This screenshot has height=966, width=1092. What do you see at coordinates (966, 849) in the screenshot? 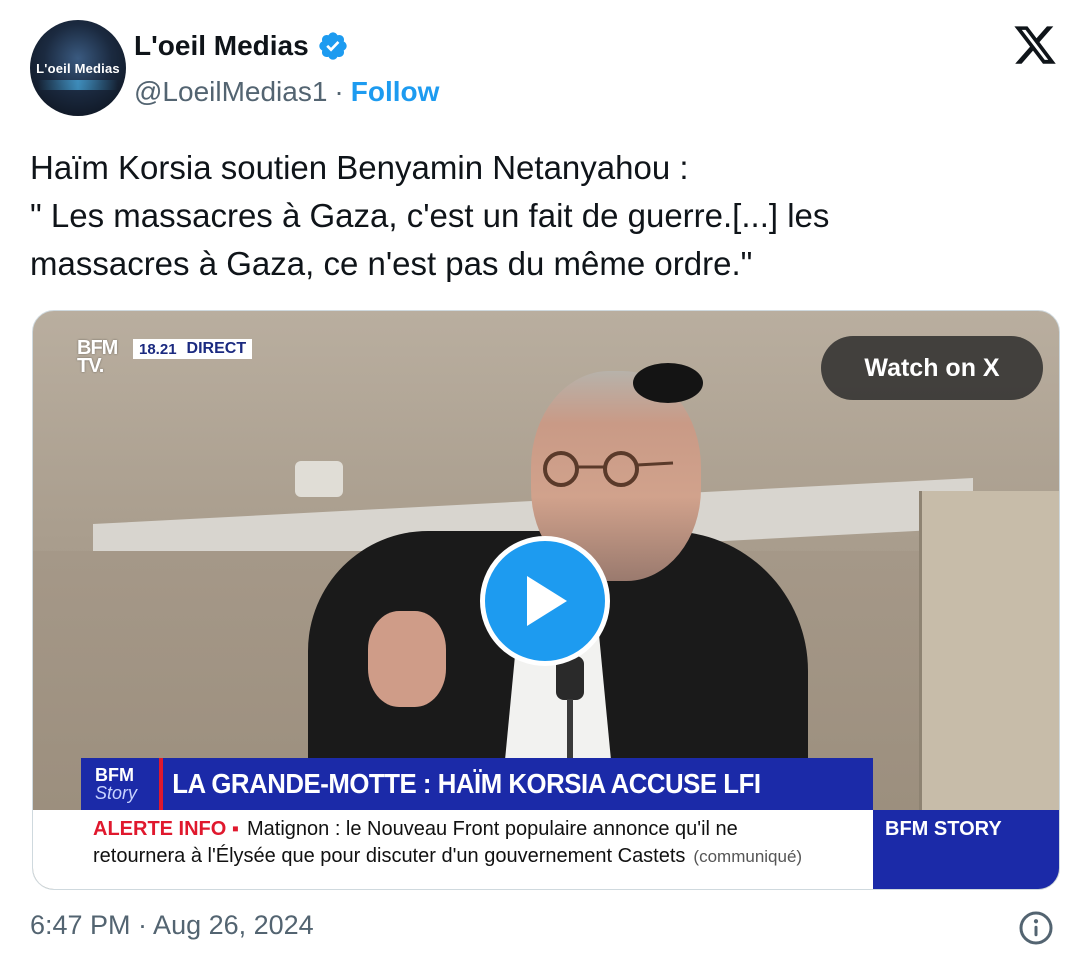
I see `bfm-story-box: BFM STORY` at bounding box center [966, 849].